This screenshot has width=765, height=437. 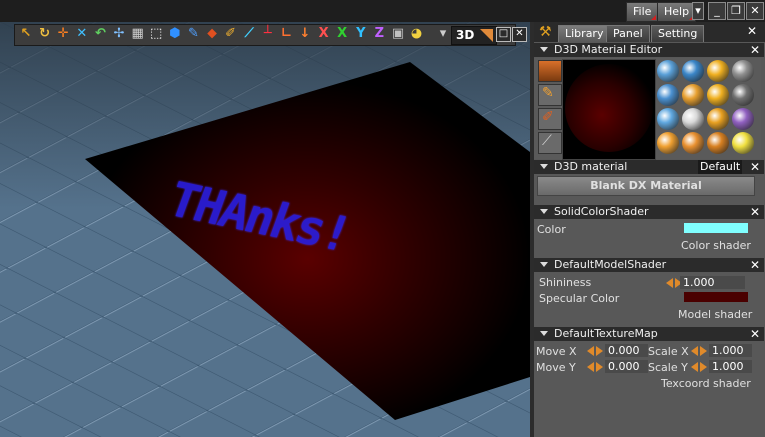 What do you see at coordinates (646, 186) in the screenshot?
I see `material-name-button: Blank DX Material` at bounding box center [646, 186].